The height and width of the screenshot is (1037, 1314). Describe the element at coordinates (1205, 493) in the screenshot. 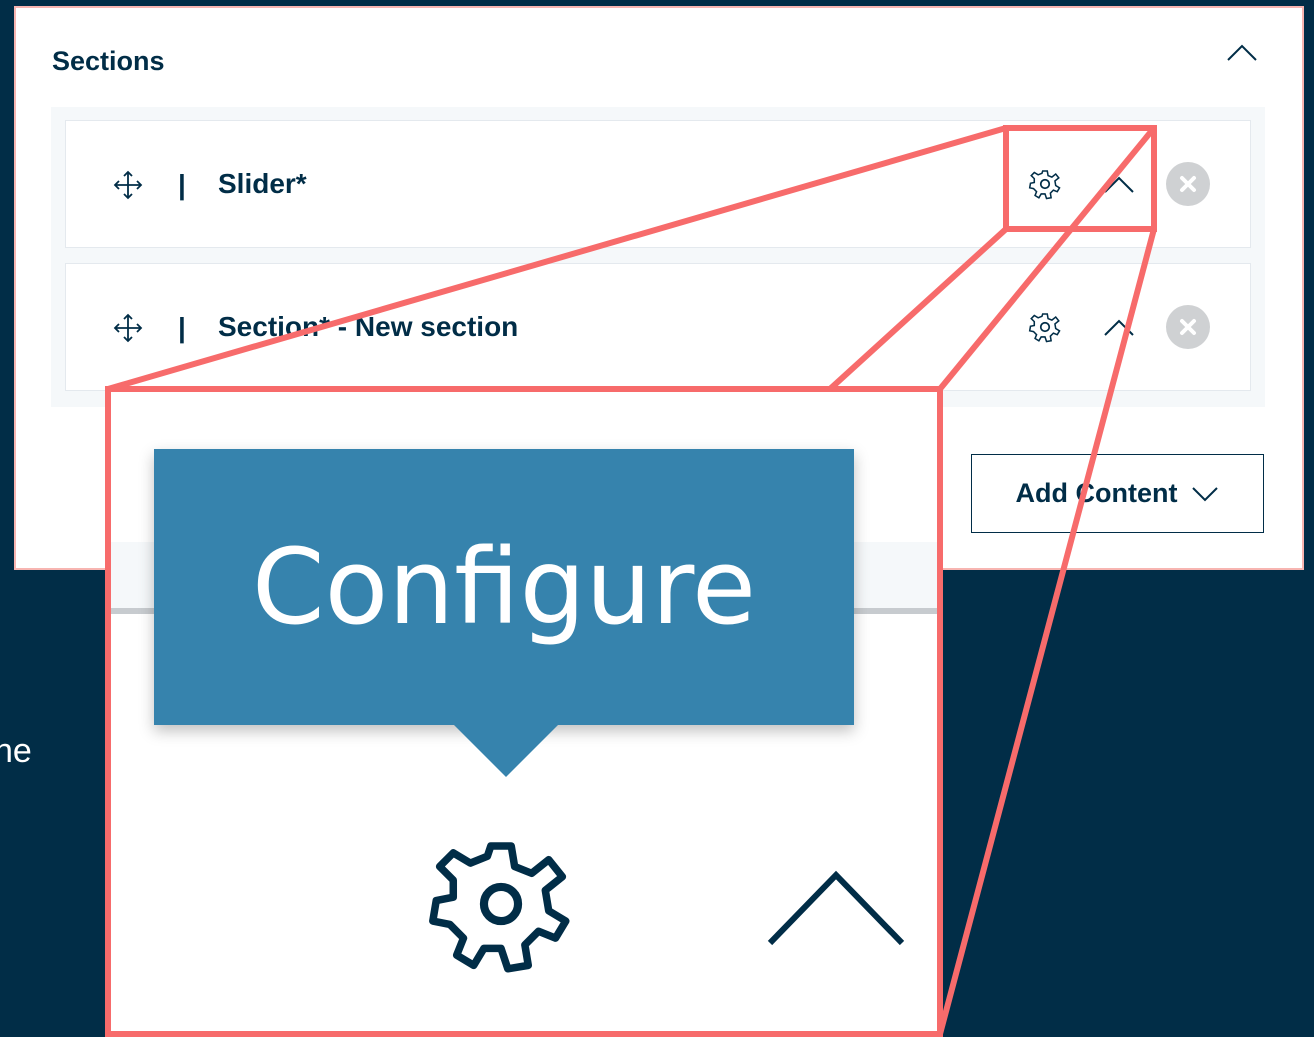

I see `chevron-down-icon` at that location.